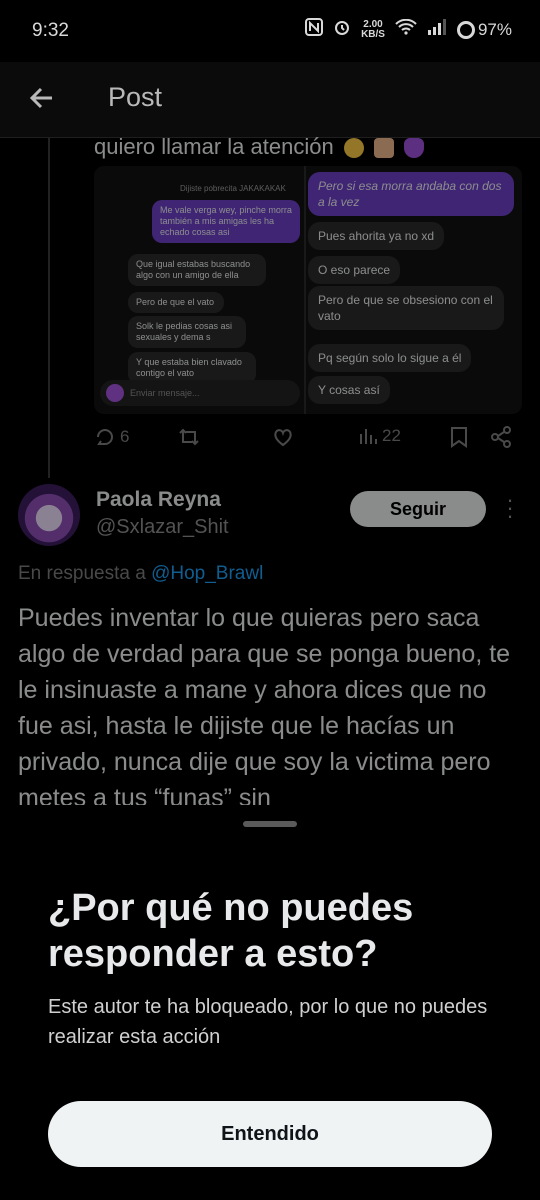  Describe the element at coordinates (176, 302) in the screenshot. I see `chat-bubble: Pero de que el vato` at that location.